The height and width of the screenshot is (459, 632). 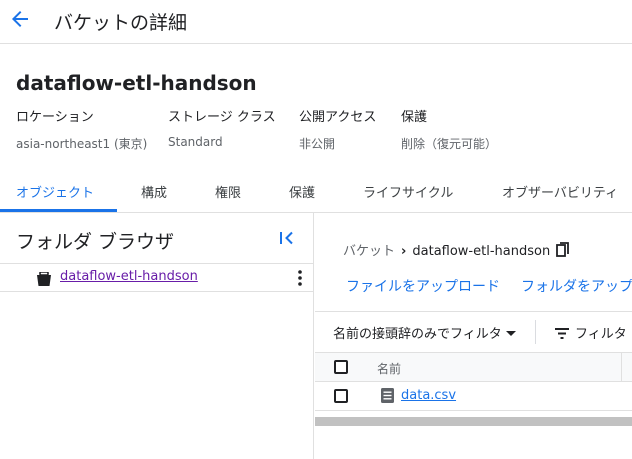 What do you see at coordinates (82, 144) in the screenshot?
I see `meta-value: asia-northeast1 (東京)` at bounding box center [82, 144].